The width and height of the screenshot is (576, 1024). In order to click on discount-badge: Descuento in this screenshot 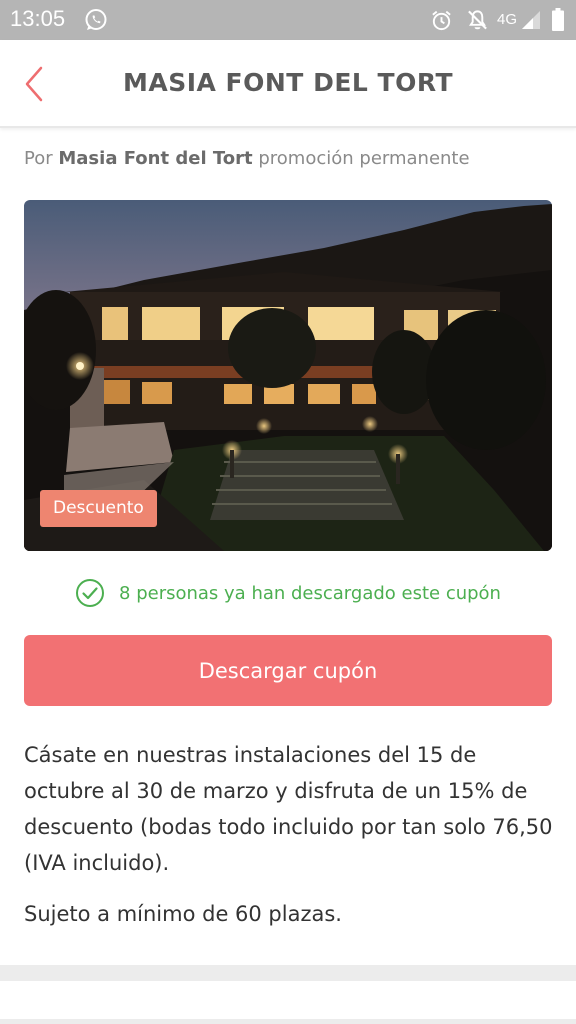, I will do `click(98, 508)`.